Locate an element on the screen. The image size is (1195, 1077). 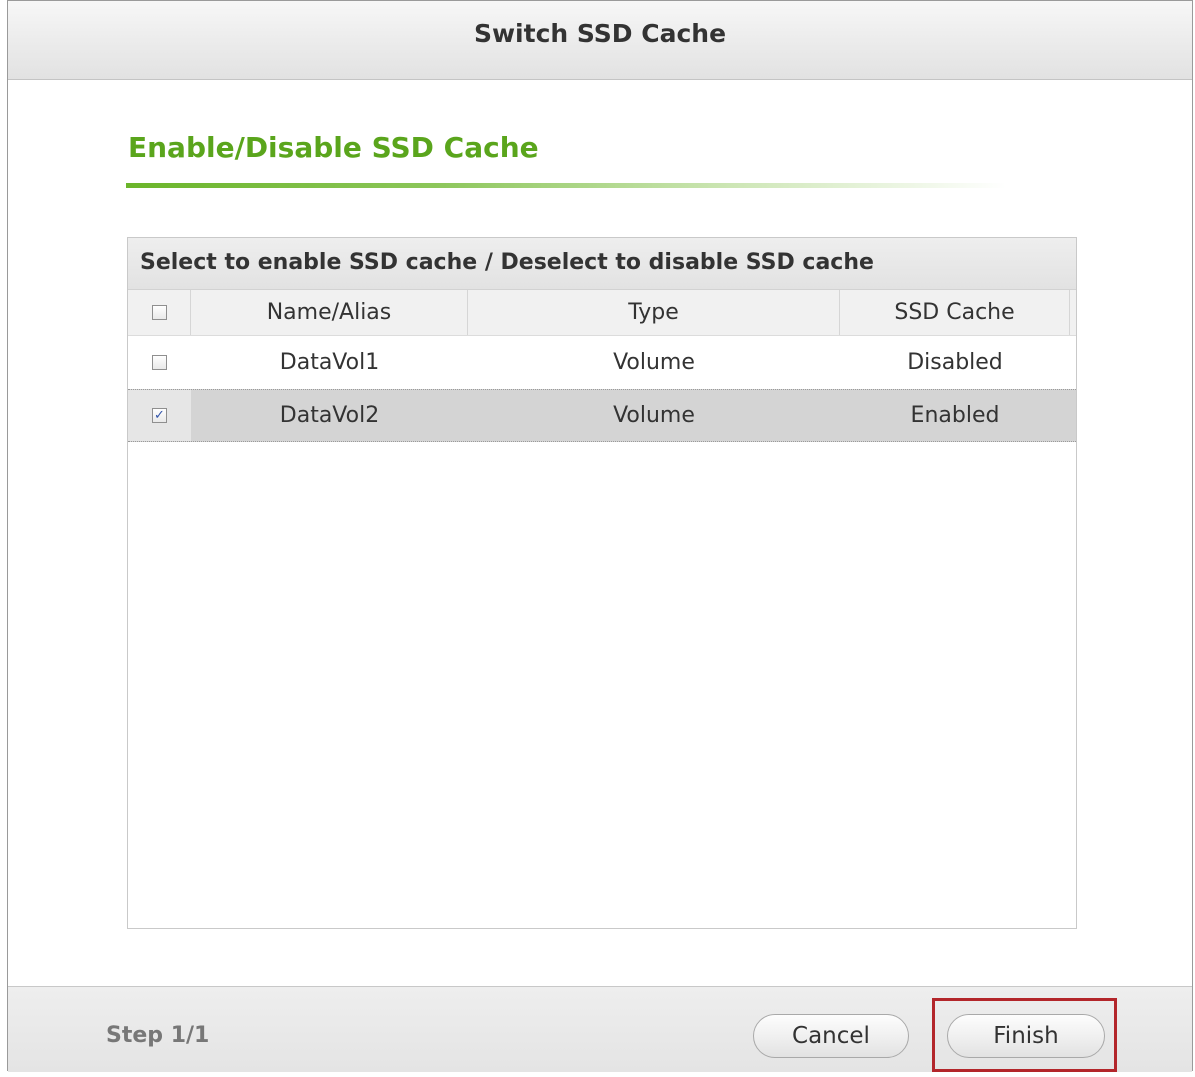
step-indicator: Step 1/1 is located at coordinates (158, 1035).